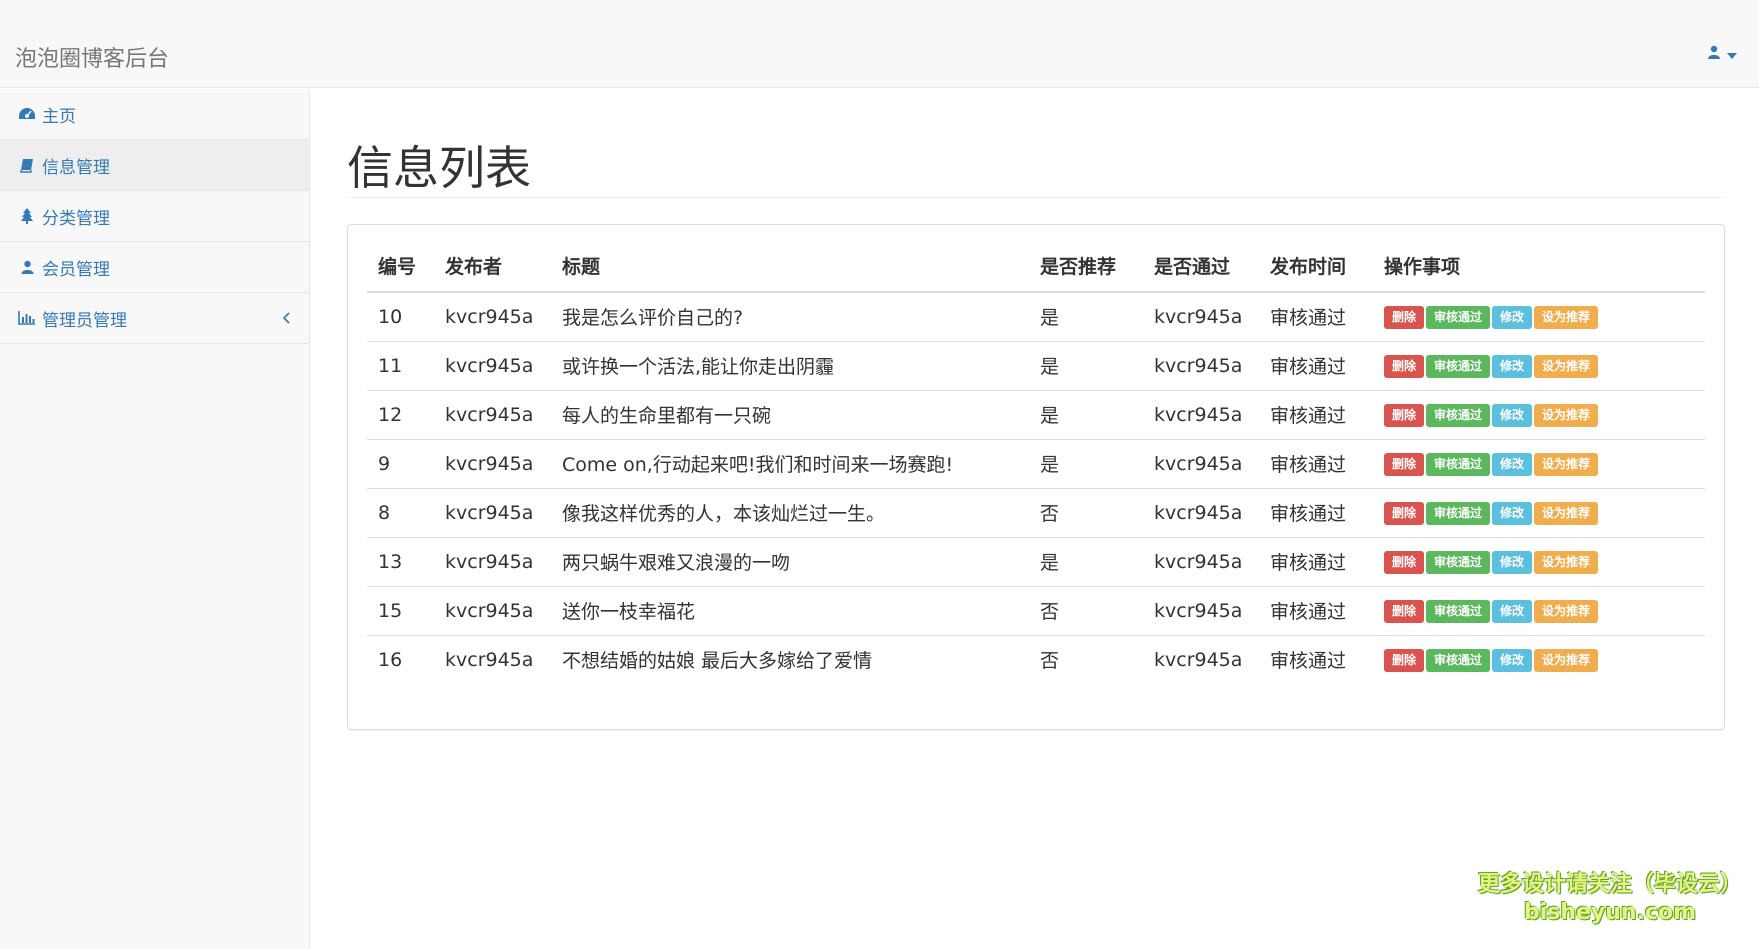 The width and height of the screenshot is (1759, 949). Describe the element at coordinates (154, 114) in the screenshot. I see `sidebar-item-home: 主页` at that location.